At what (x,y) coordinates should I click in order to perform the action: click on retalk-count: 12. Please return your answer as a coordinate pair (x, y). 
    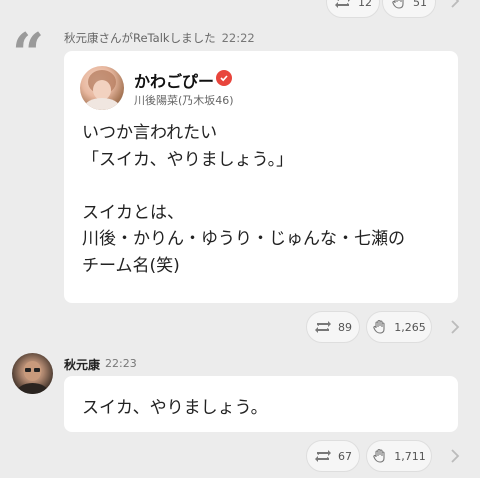
    Looking at the image, I should click on (365, 4).